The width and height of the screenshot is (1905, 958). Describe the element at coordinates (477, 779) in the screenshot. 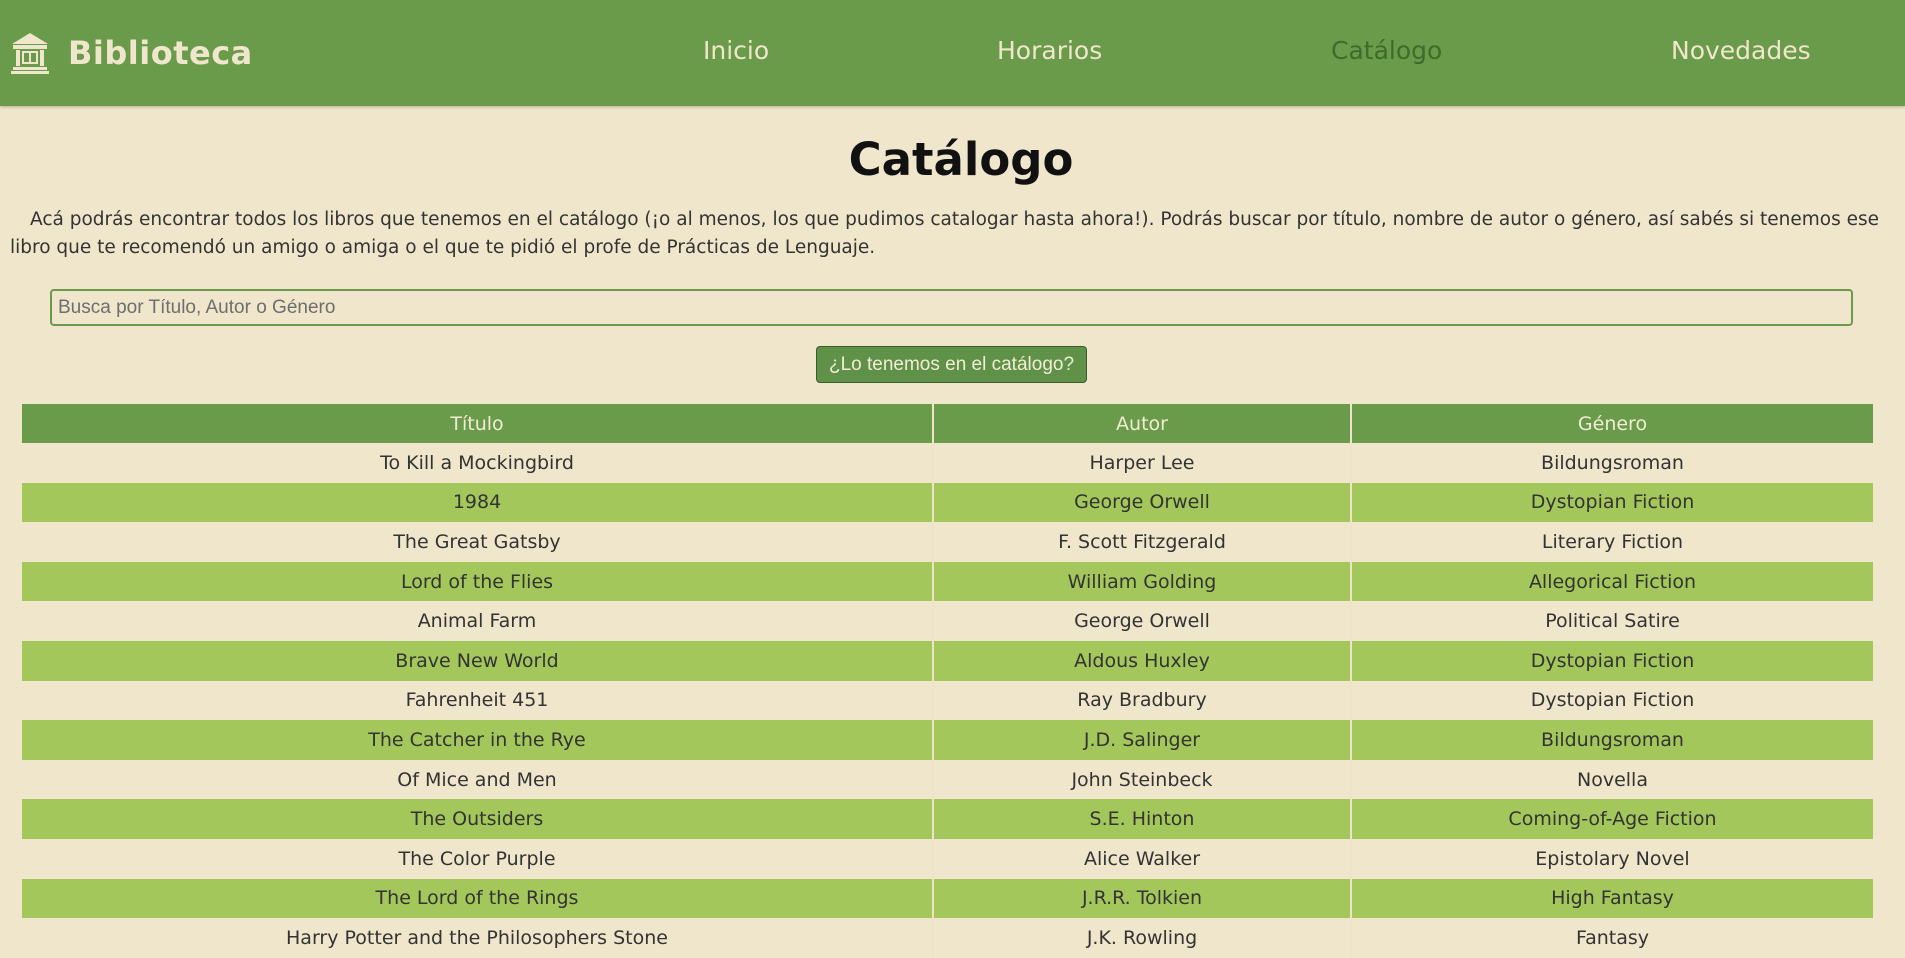

I see `cell-titulo: Of Mice and Men` at that location.